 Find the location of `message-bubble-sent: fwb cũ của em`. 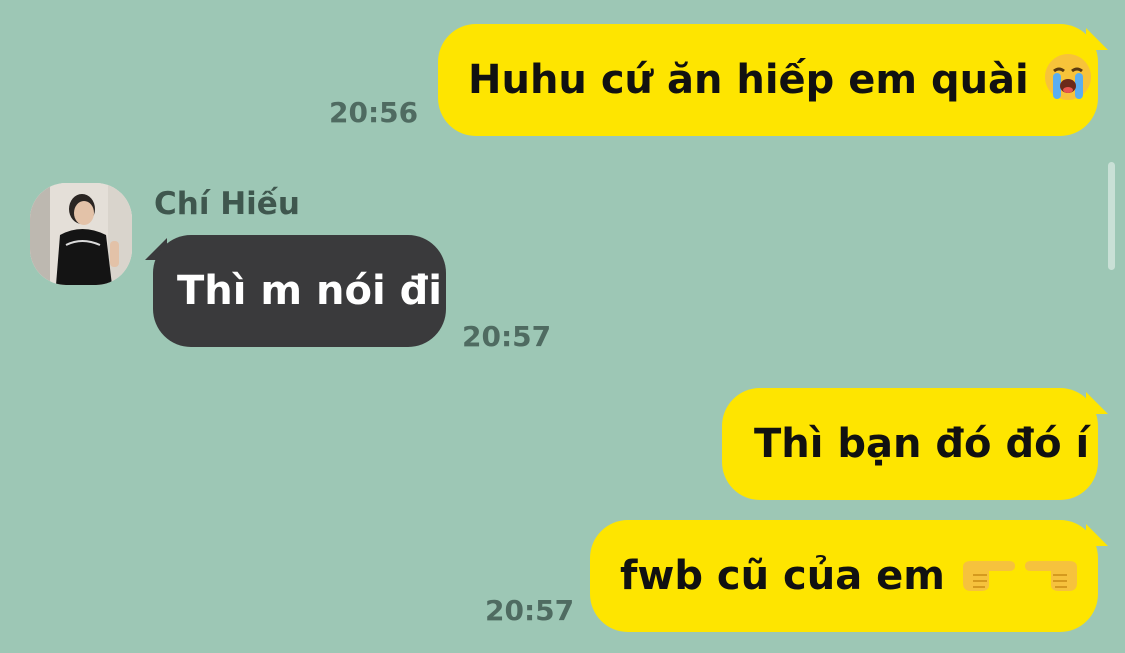

message-bubble-sent: fwb cũ của em is located at coordinates (844, 576).